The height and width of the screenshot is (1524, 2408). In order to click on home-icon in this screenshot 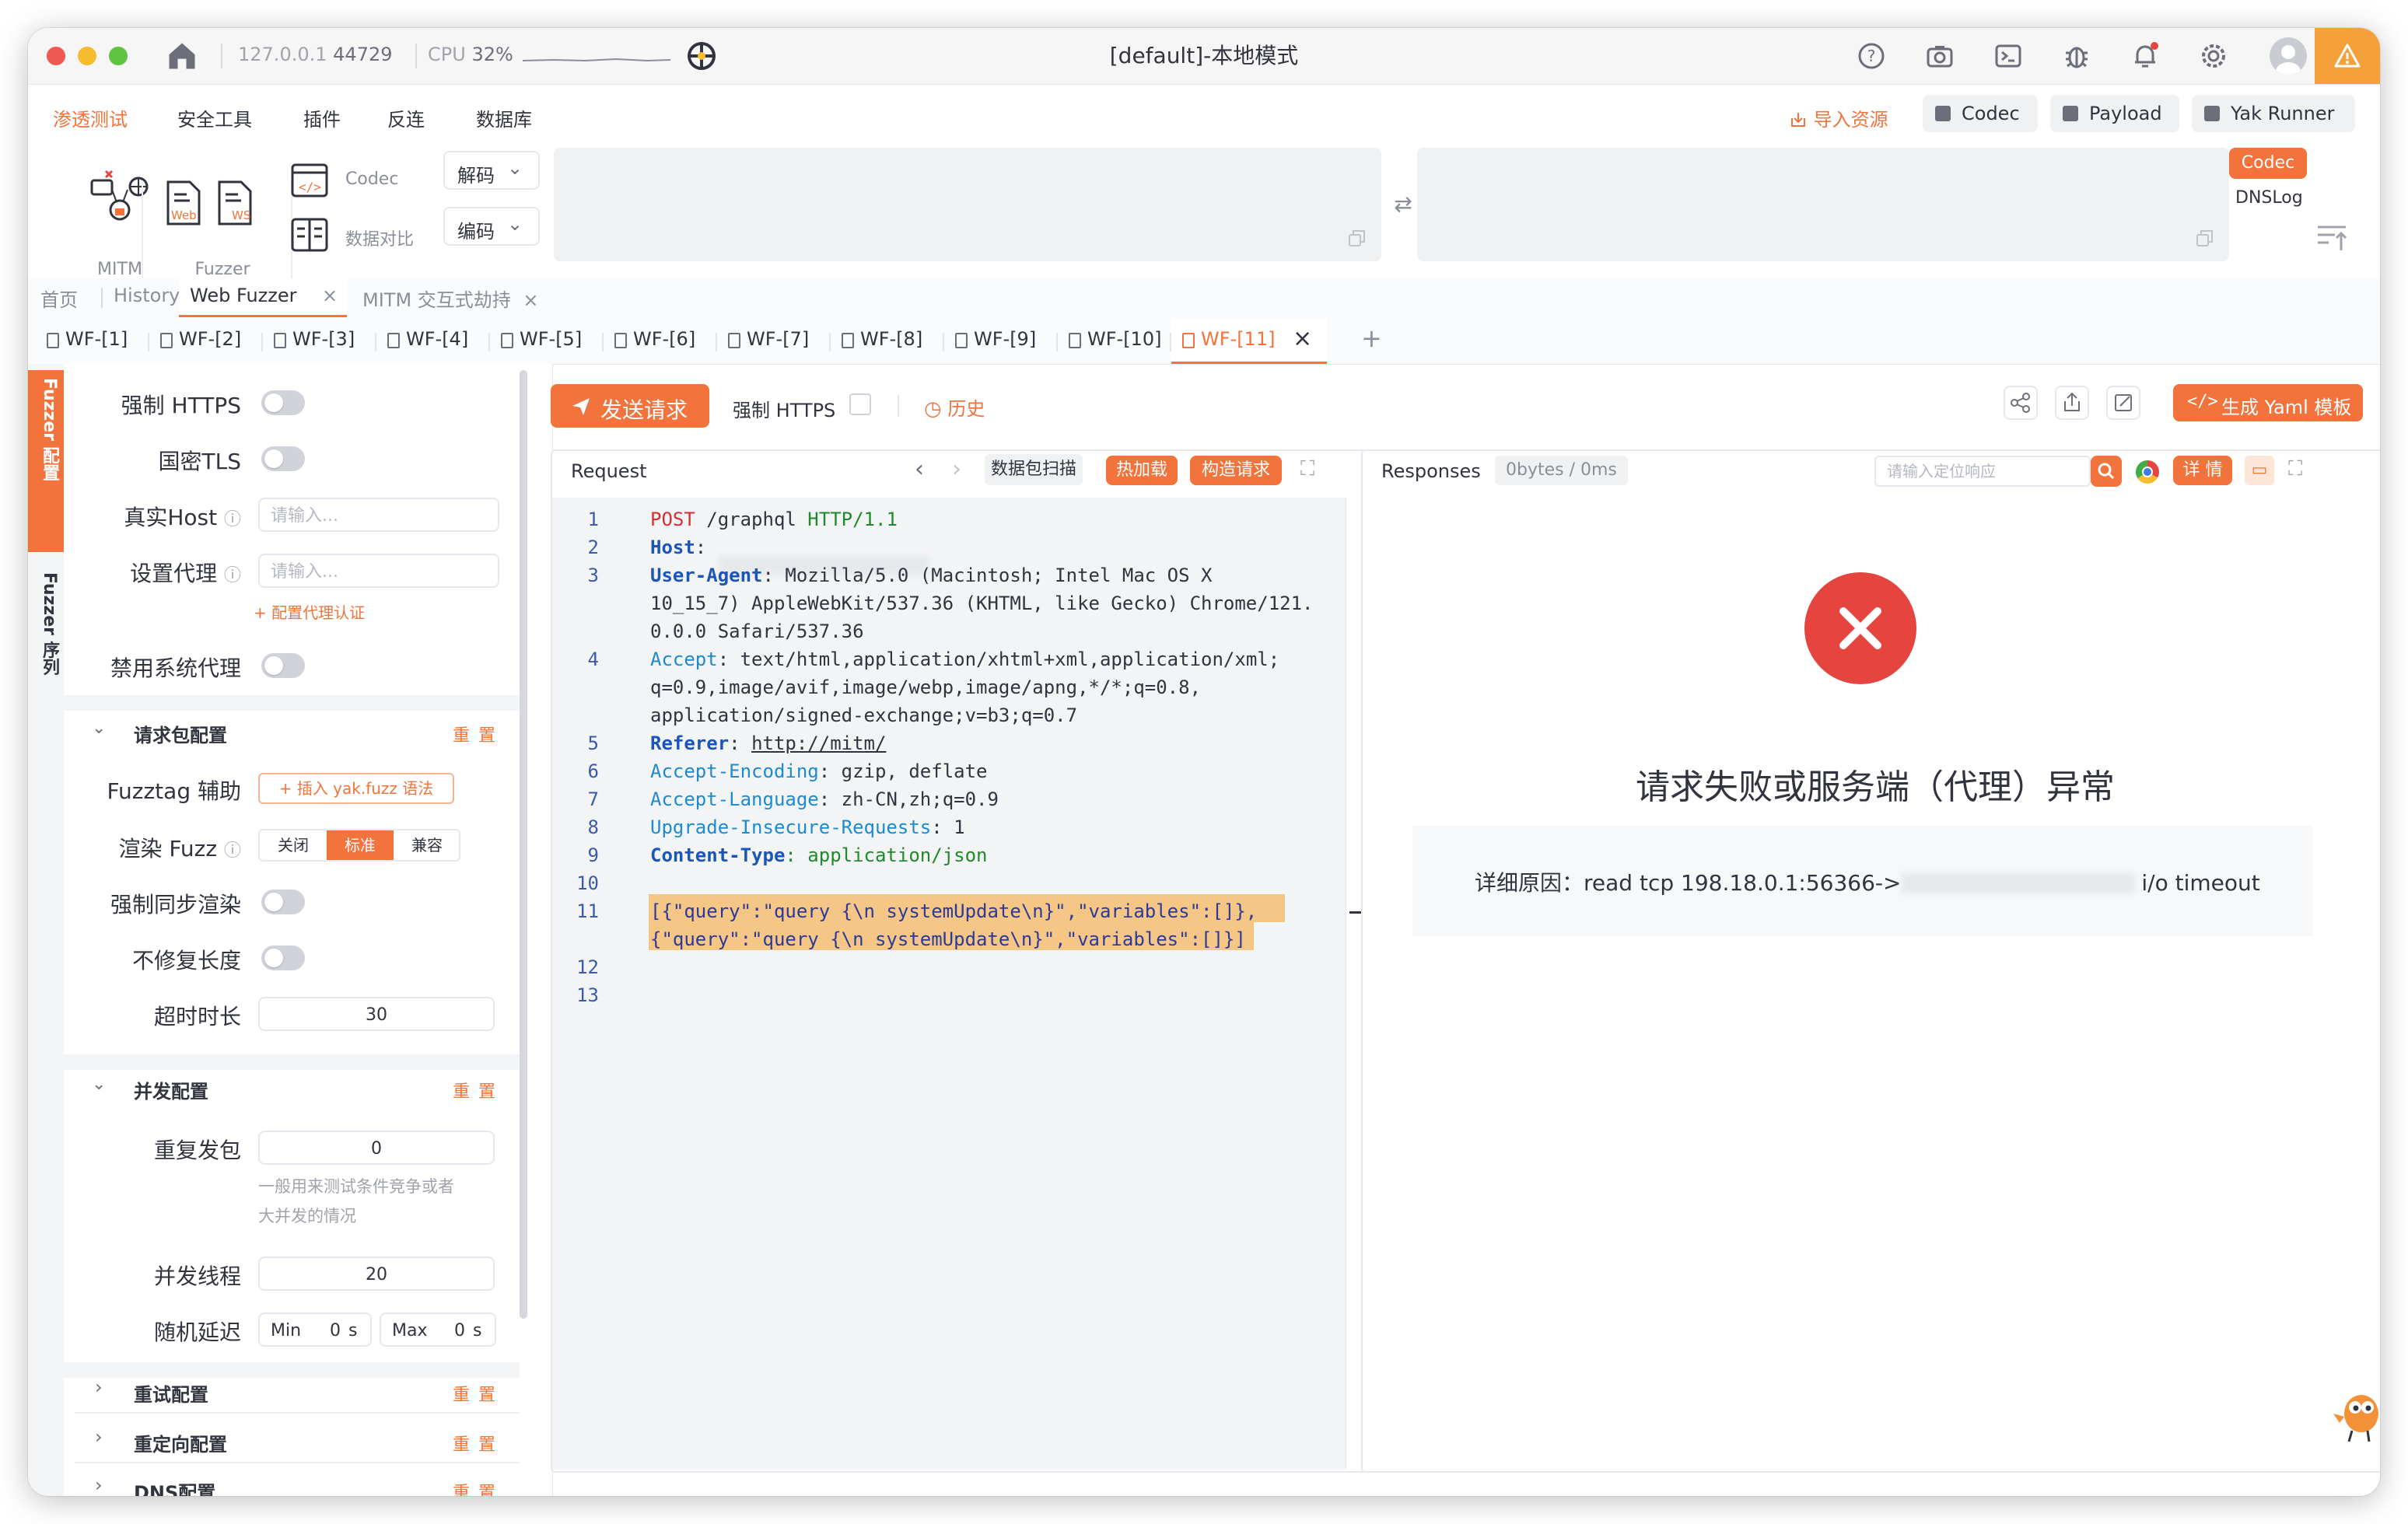, I will do `click(182, 56)`.